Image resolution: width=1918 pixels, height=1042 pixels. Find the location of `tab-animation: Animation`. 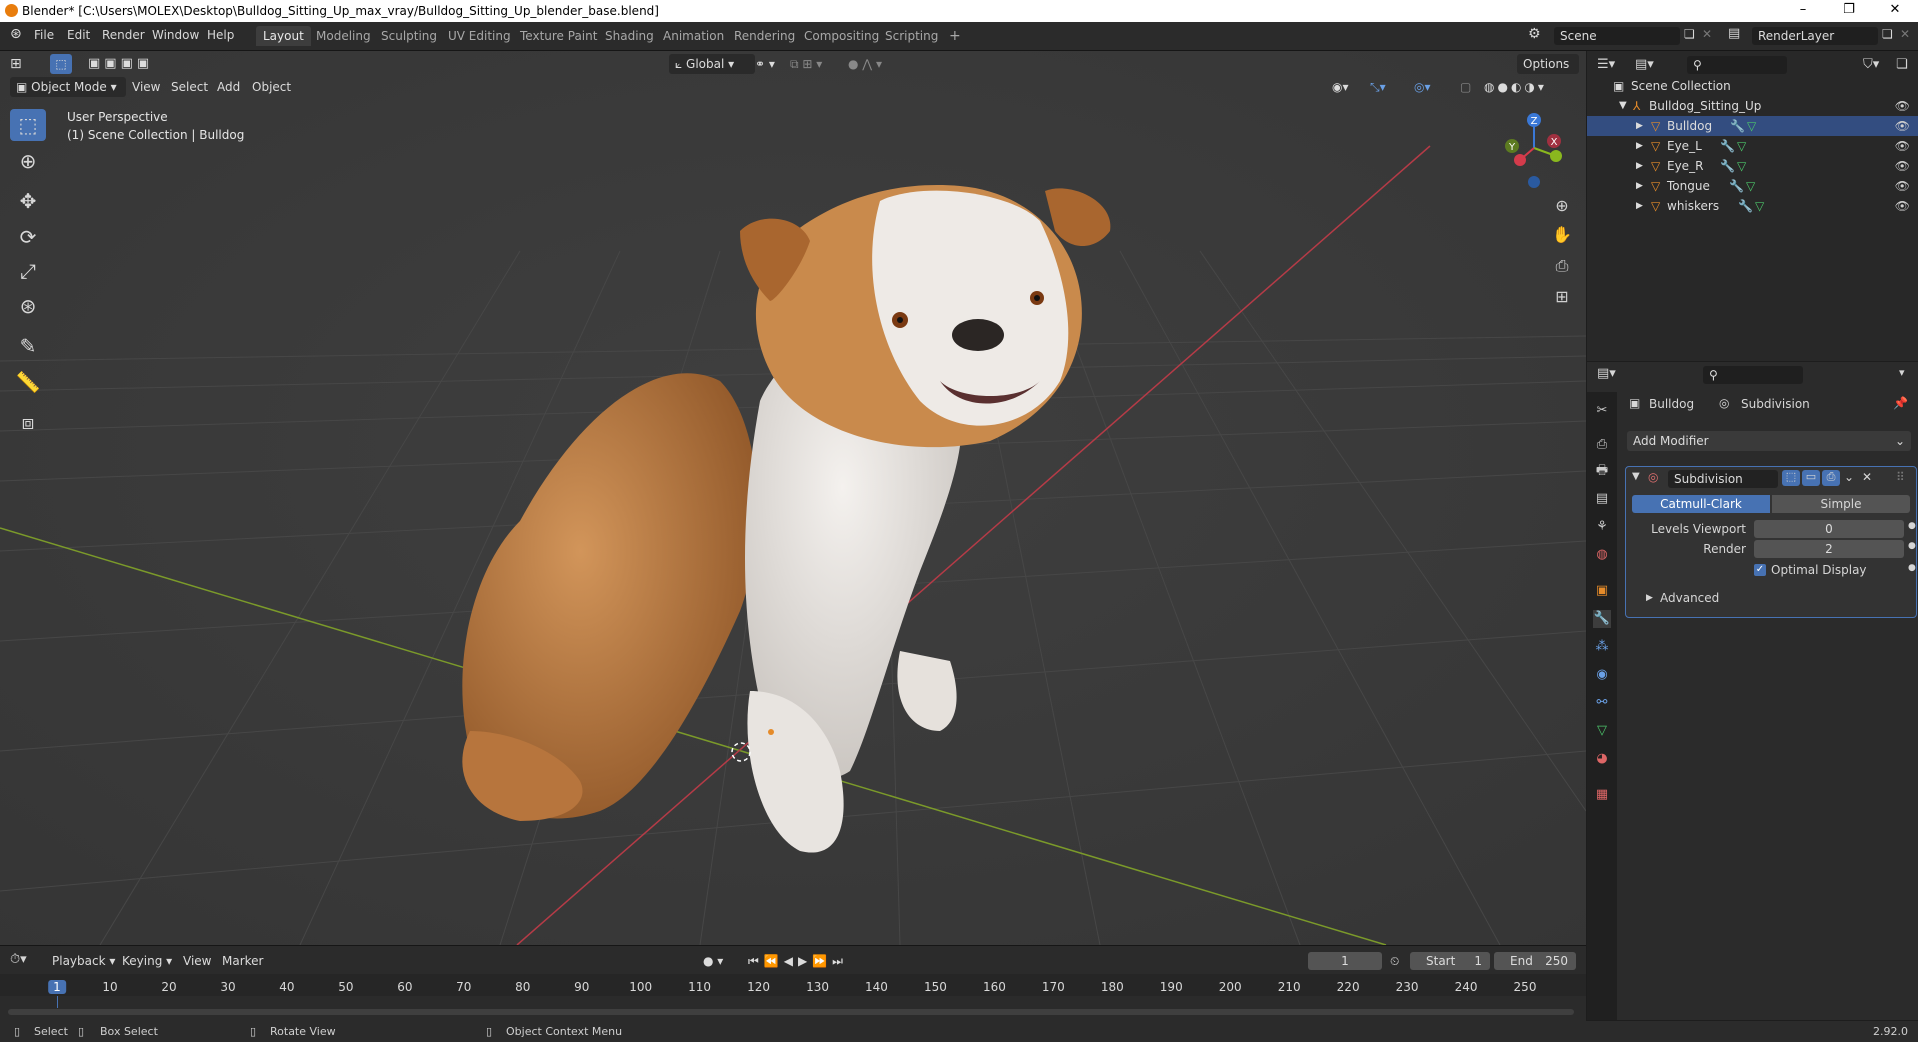

tab-animation: Animation is located at coordinates (693, 36).